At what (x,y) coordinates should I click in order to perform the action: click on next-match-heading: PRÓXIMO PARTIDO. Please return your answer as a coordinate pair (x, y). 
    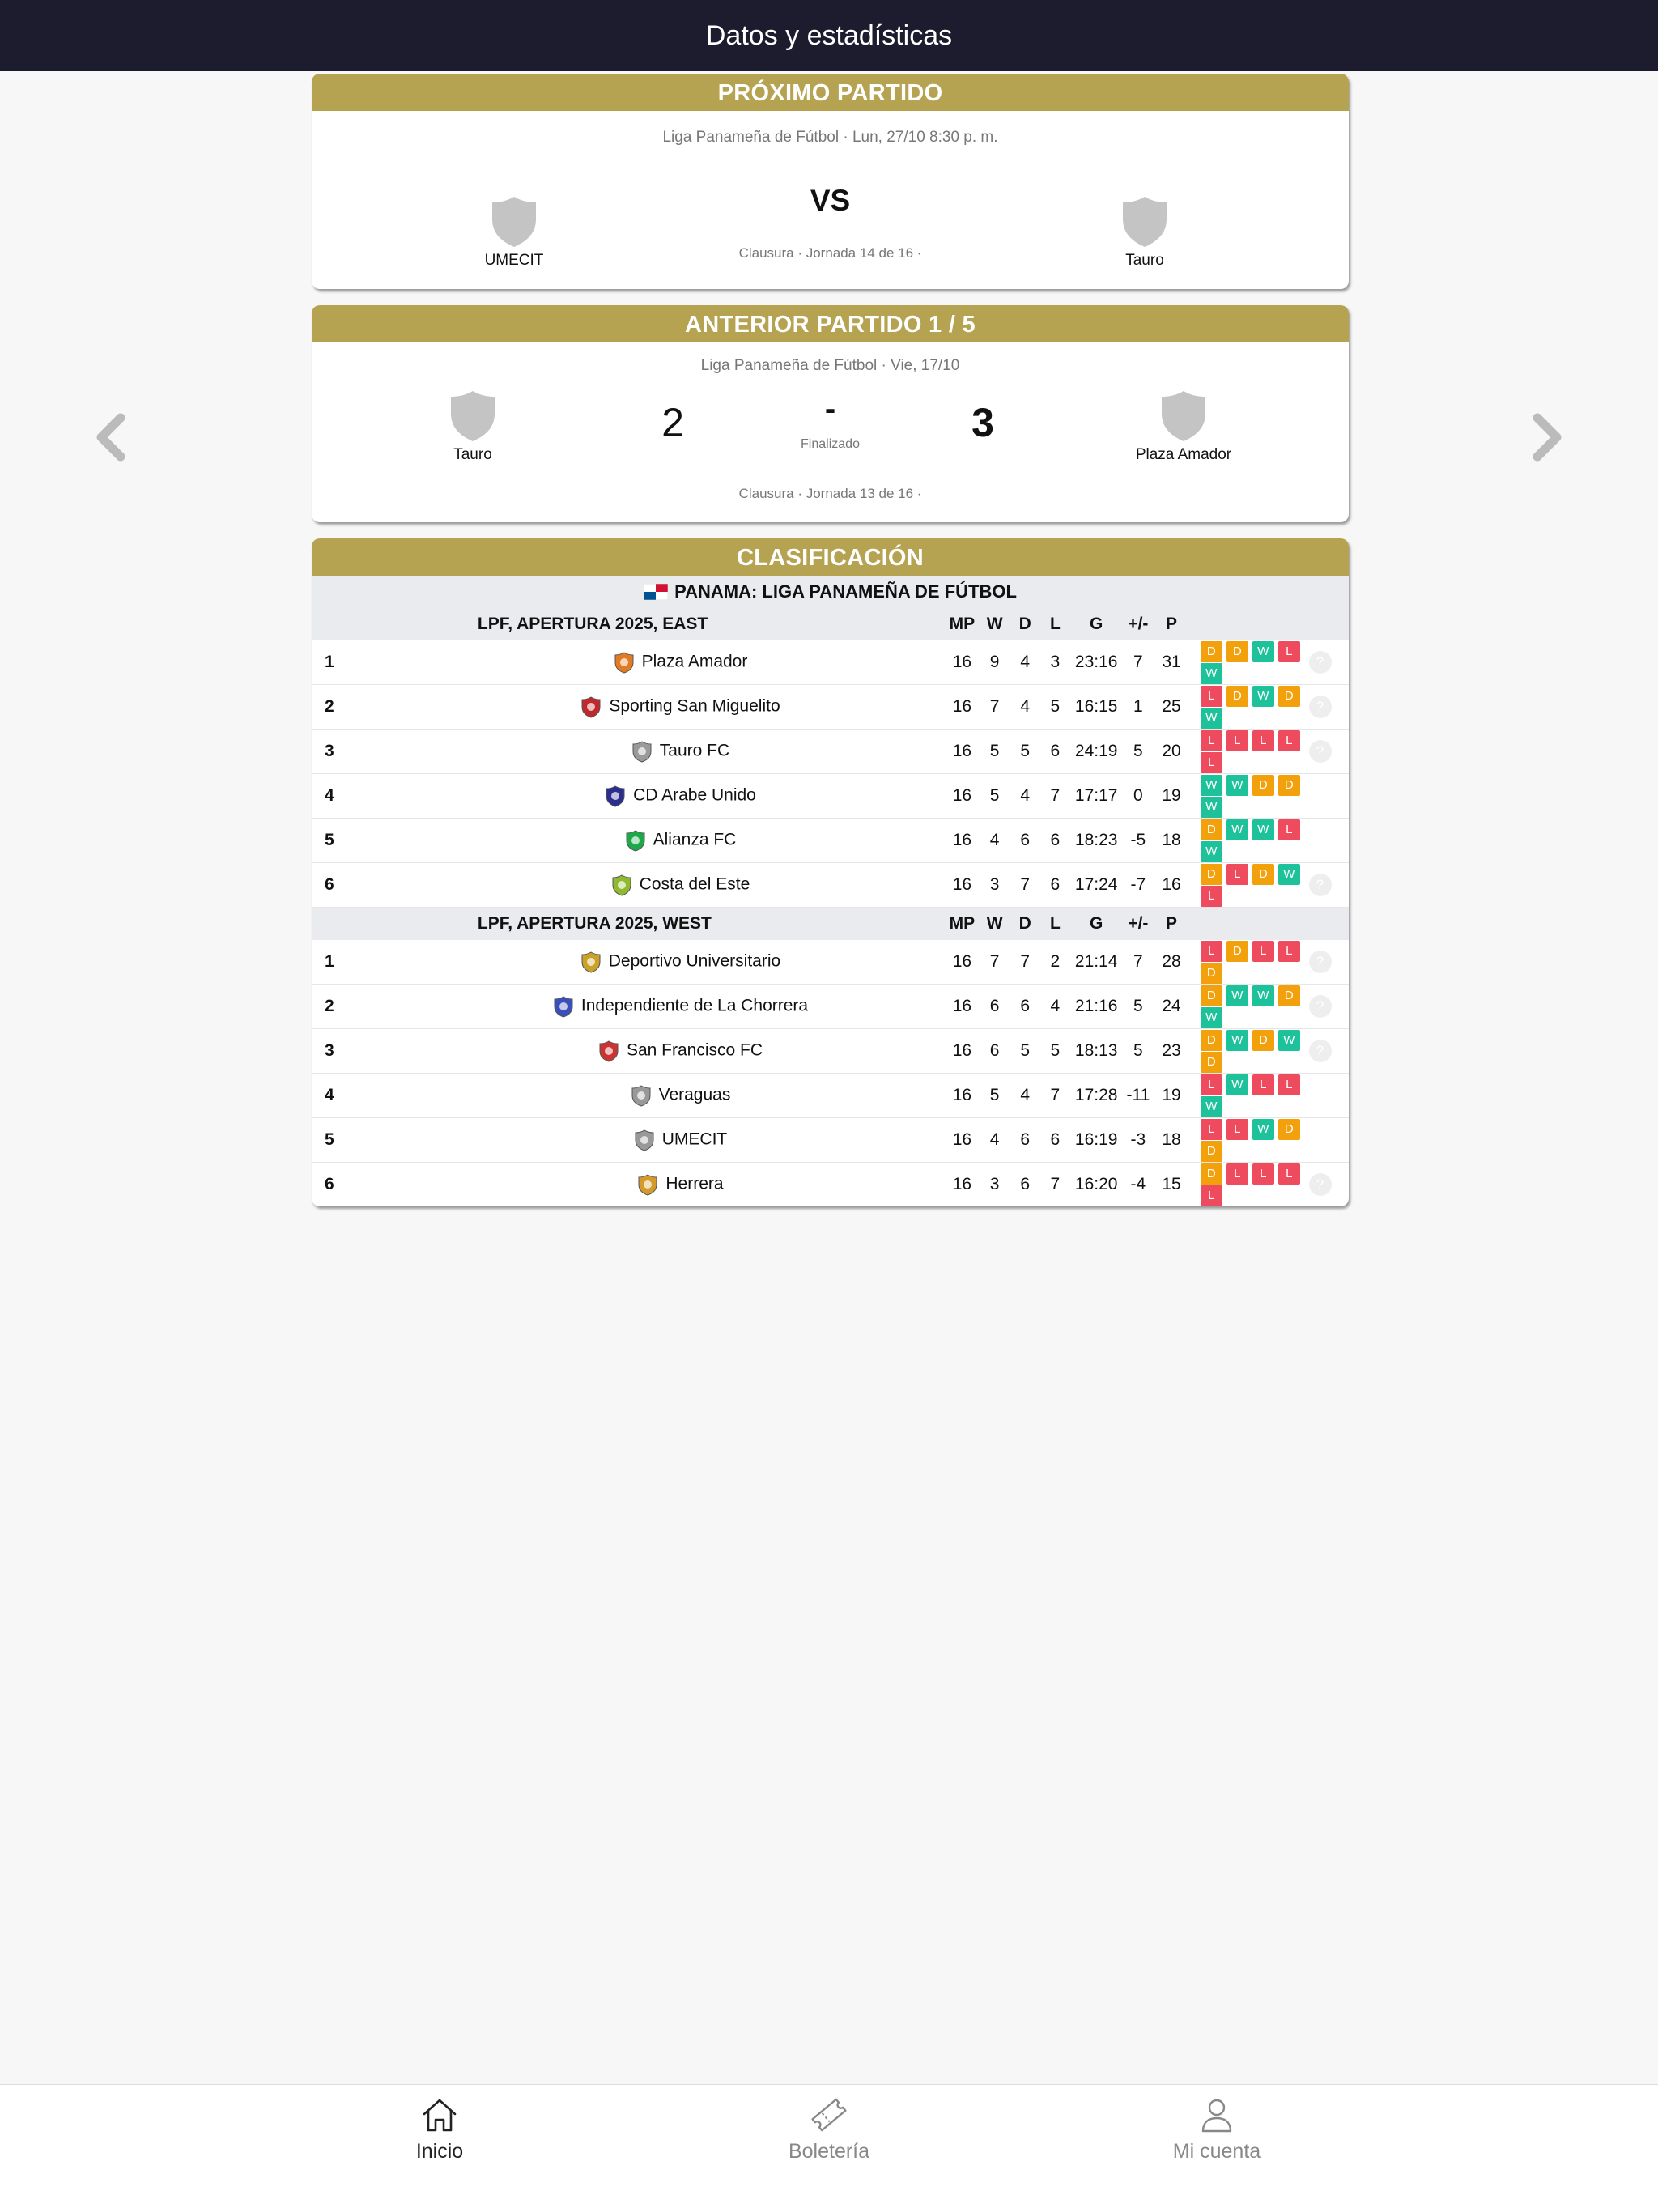
    Looking at the image, I should click on (830, 93).